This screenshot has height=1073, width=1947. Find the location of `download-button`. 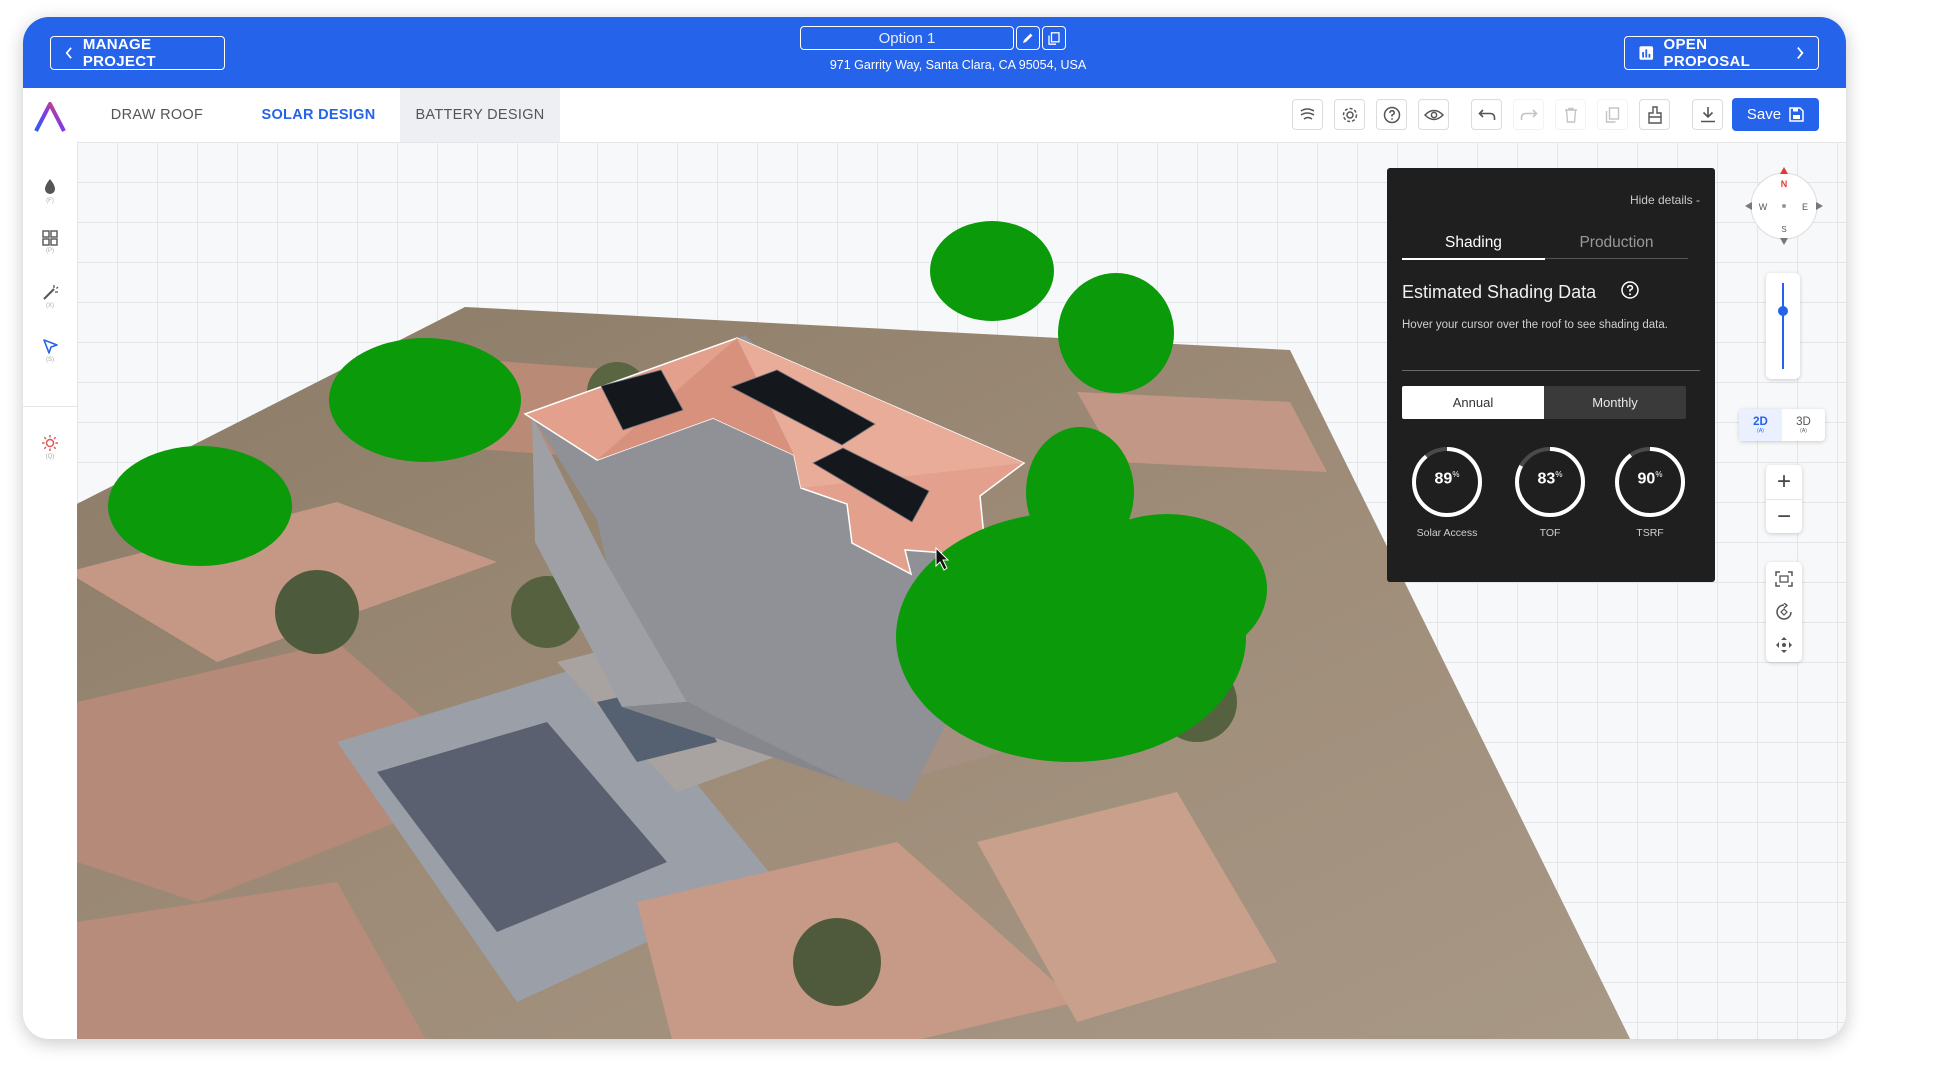

download-button is located at coordinates (1707, 114).